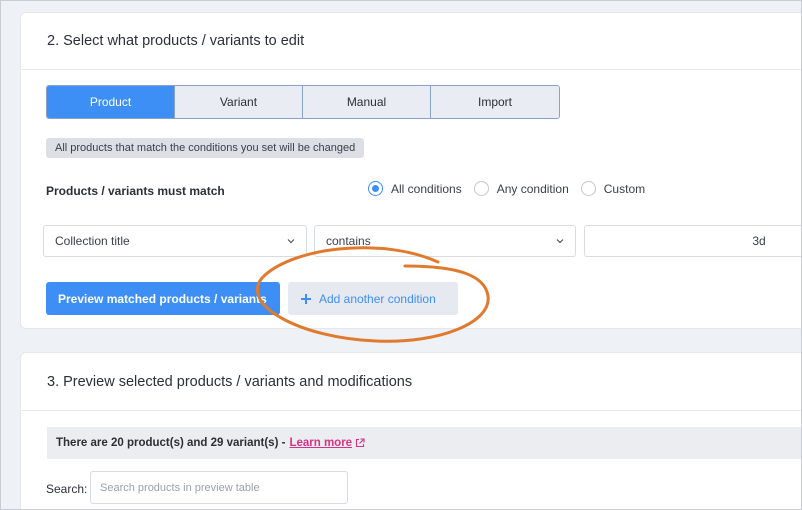 The width and height of the screenshot is (802, 510). I want to click on preview-matched-button: Preview matched products / variants, so click(163, 298).